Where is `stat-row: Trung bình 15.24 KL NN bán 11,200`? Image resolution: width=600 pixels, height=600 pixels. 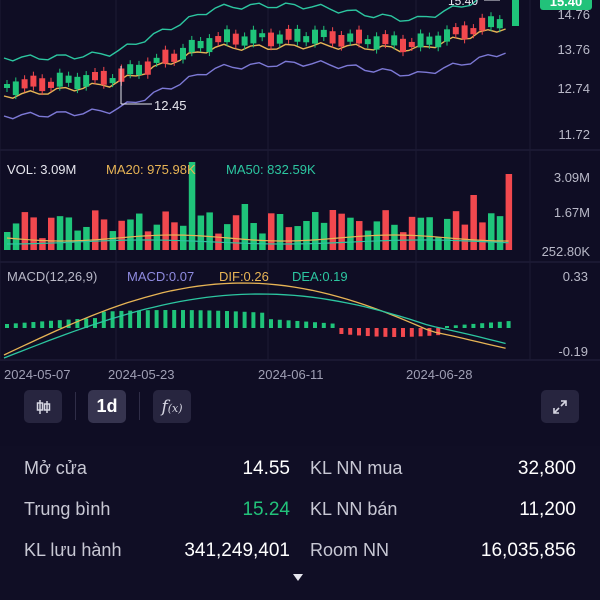
stat-row: Trung bình 15.24 KL NN bán 11,200 is located at coordinates (300, 514).